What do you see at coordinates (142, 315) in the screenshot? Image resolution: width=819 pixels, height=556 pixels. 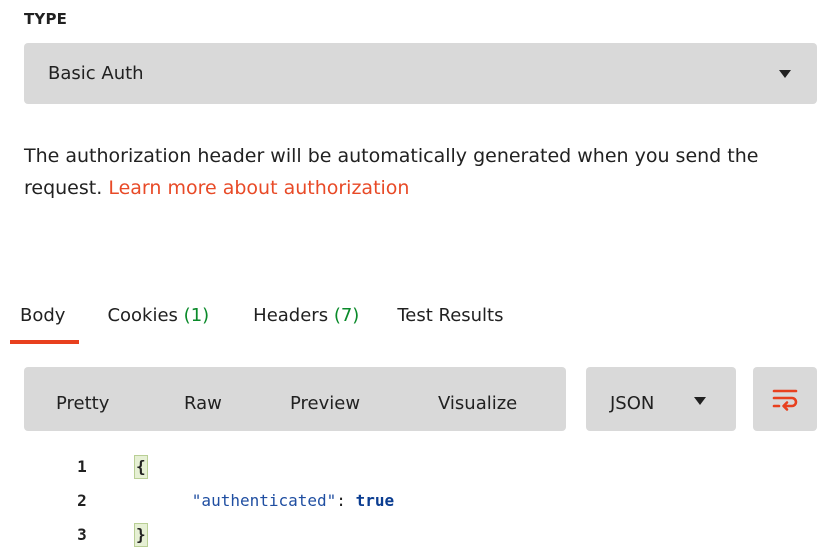 I see `tab-cookies-label: Cookies` at bounding box center [142, 315].